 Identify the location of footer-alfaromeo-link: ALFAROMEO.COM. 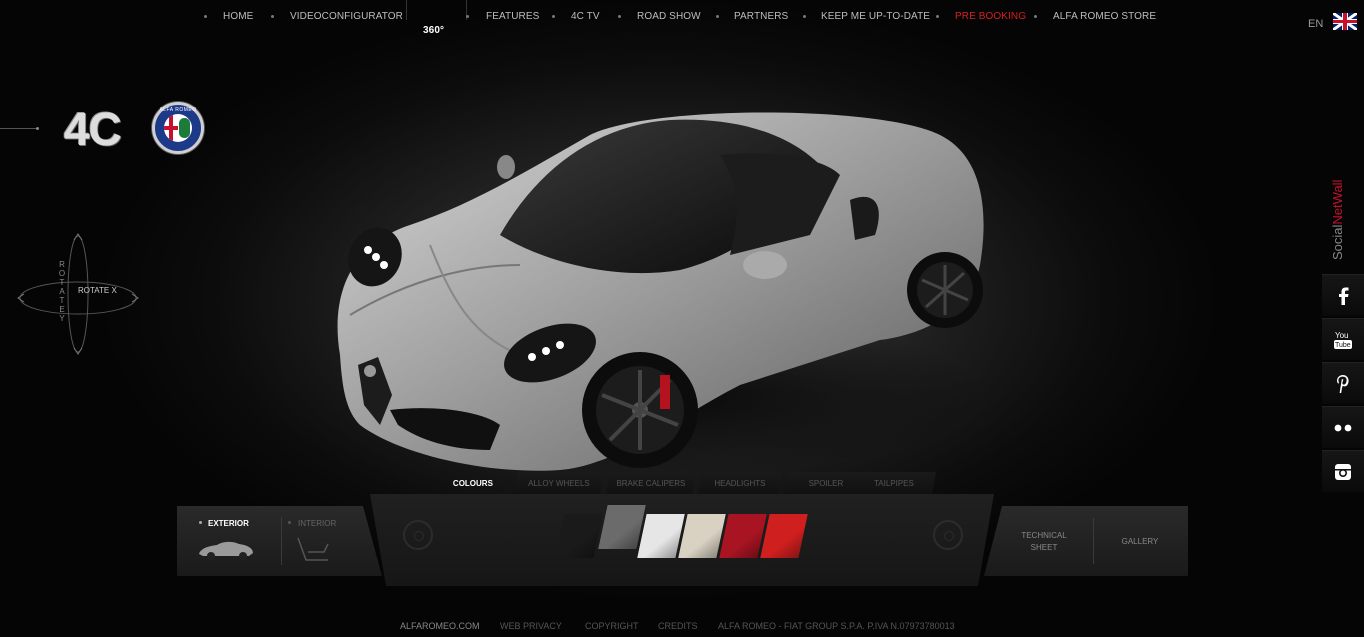
(440, 626).